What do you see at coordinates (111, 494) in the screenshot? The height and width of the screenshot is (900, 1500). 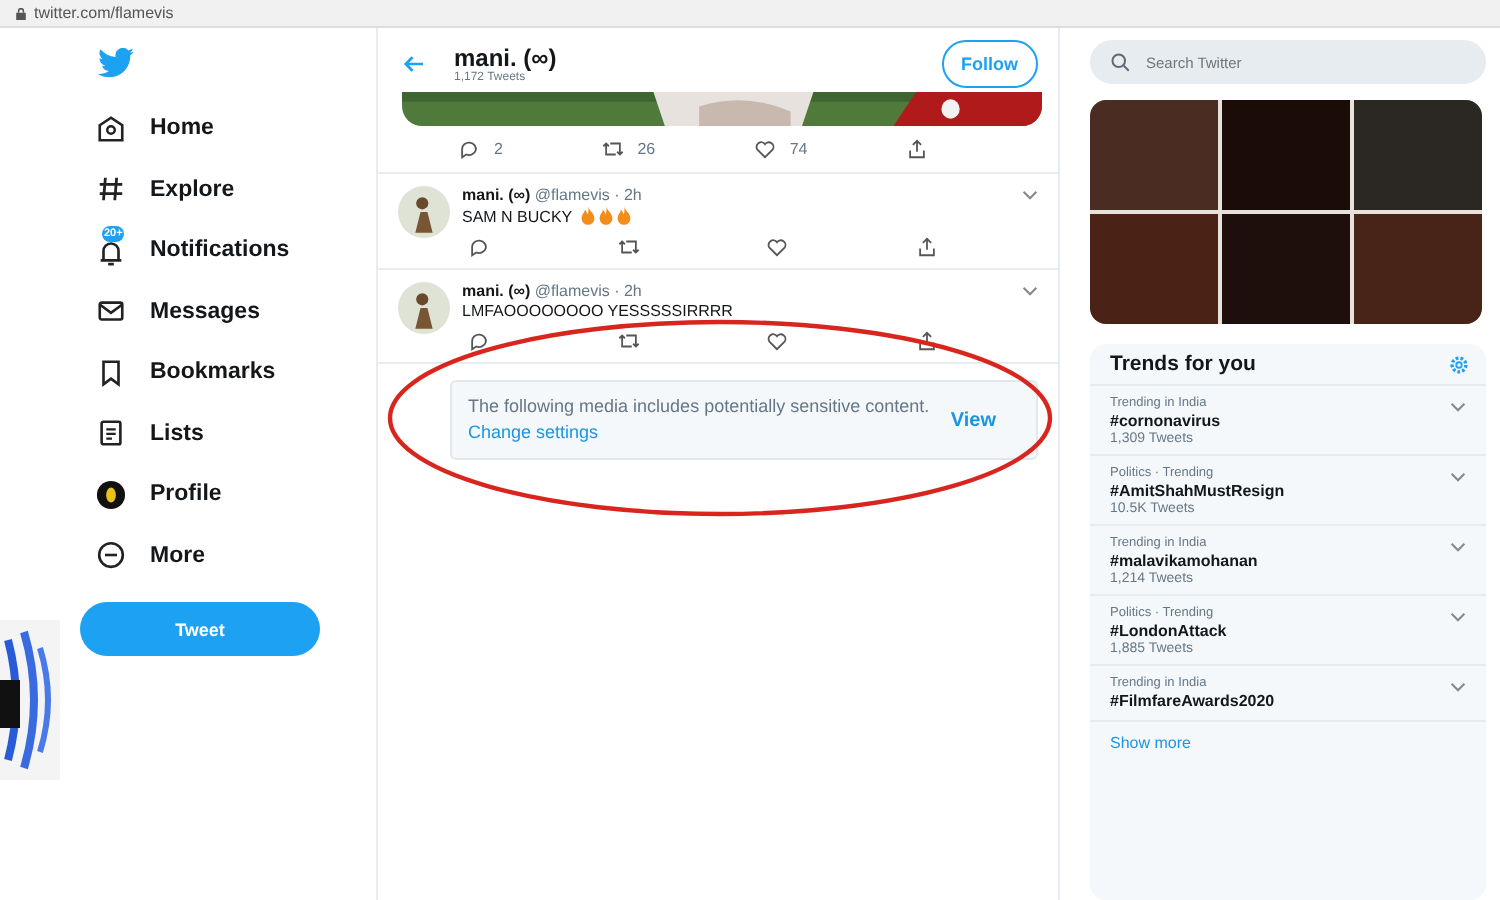 I see `avatar-icon` at bounding box center [111, 494].